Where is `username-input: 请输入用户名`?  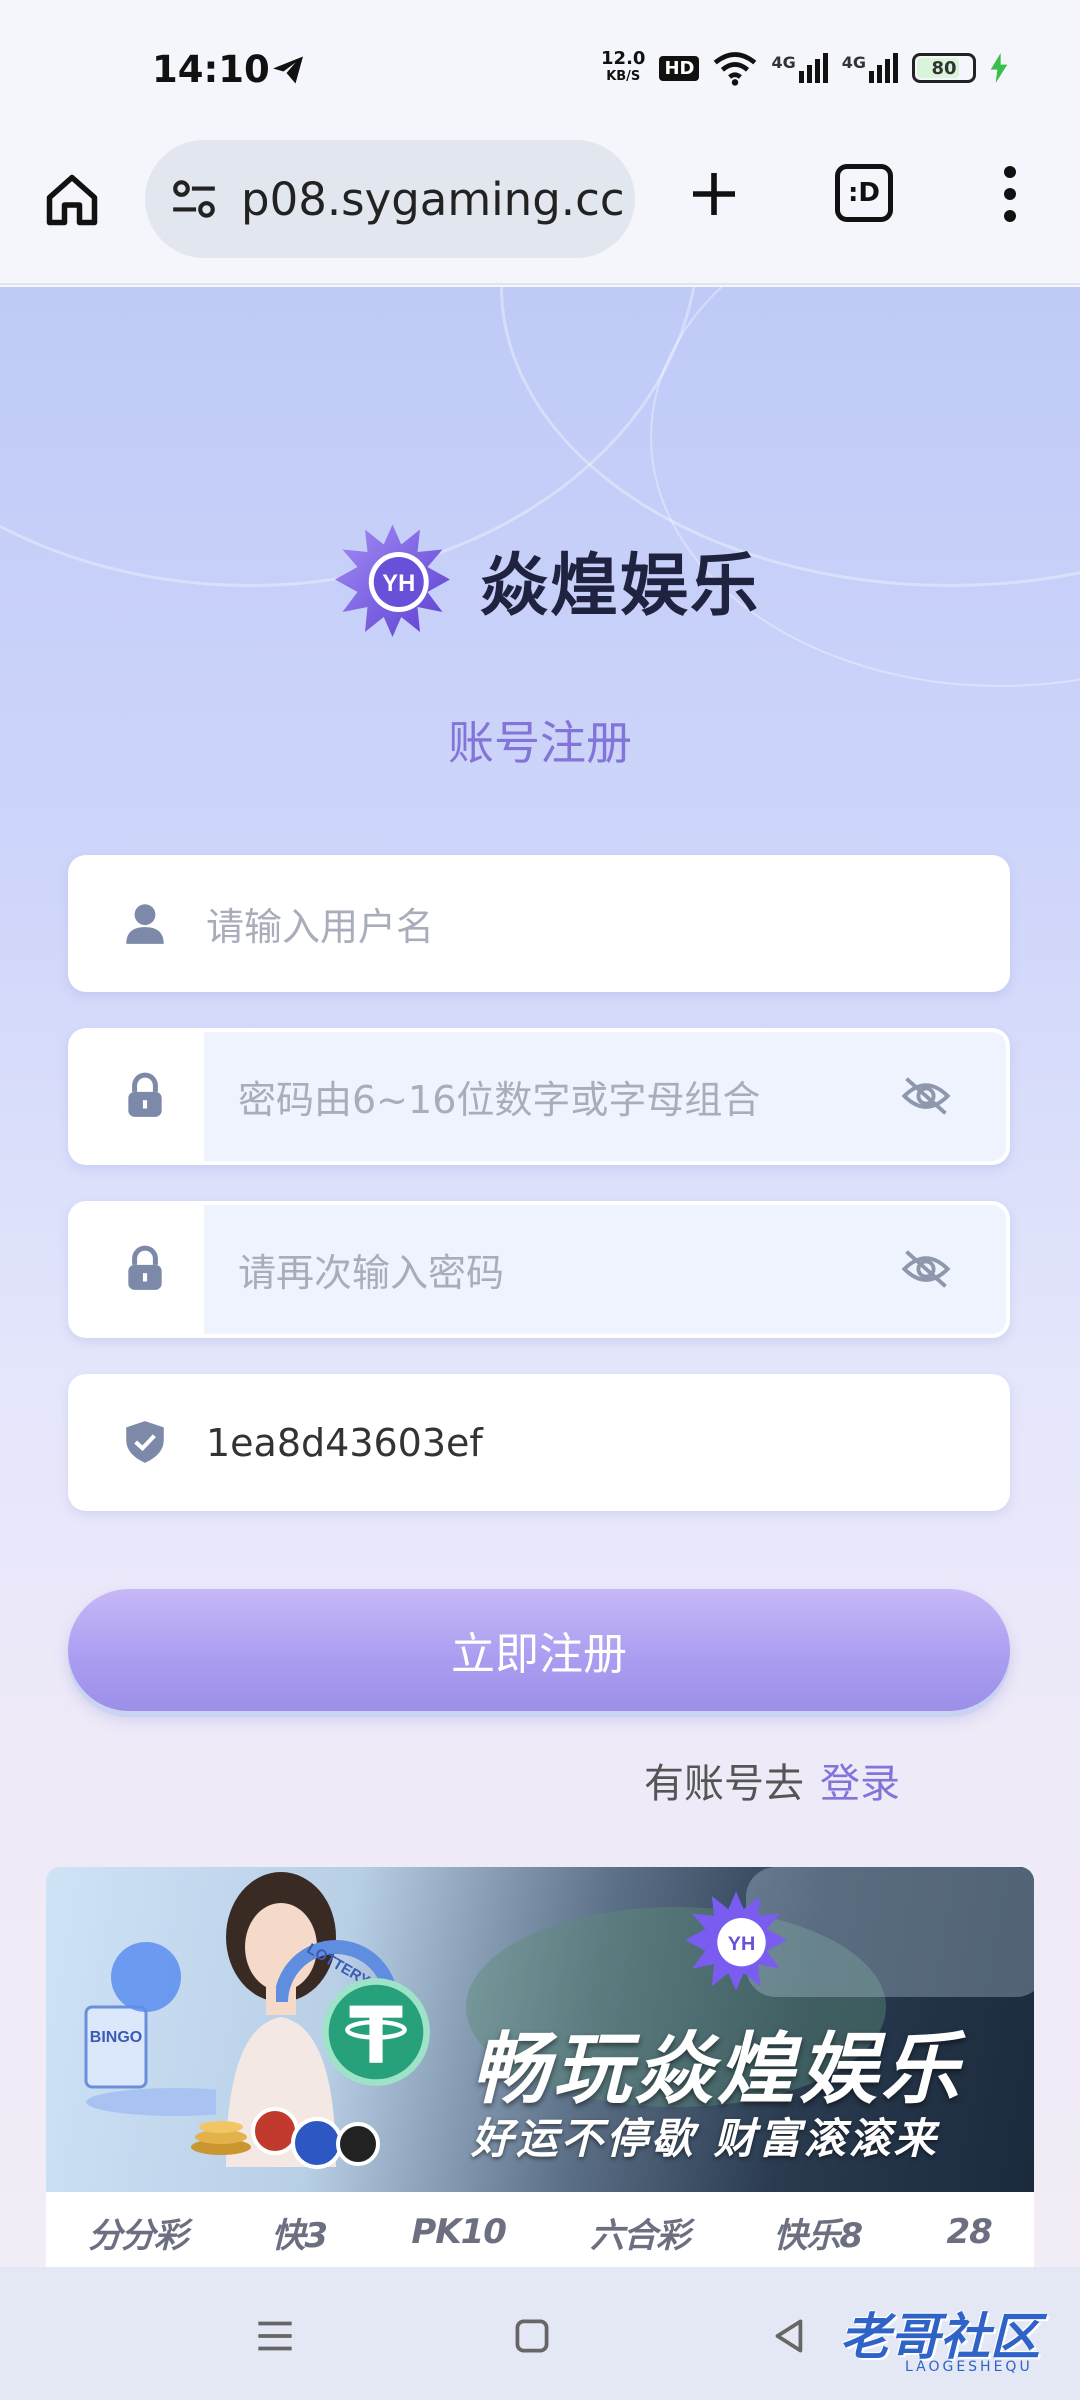 username-input: 请输入用户名 is located at coordinates (320, 923).